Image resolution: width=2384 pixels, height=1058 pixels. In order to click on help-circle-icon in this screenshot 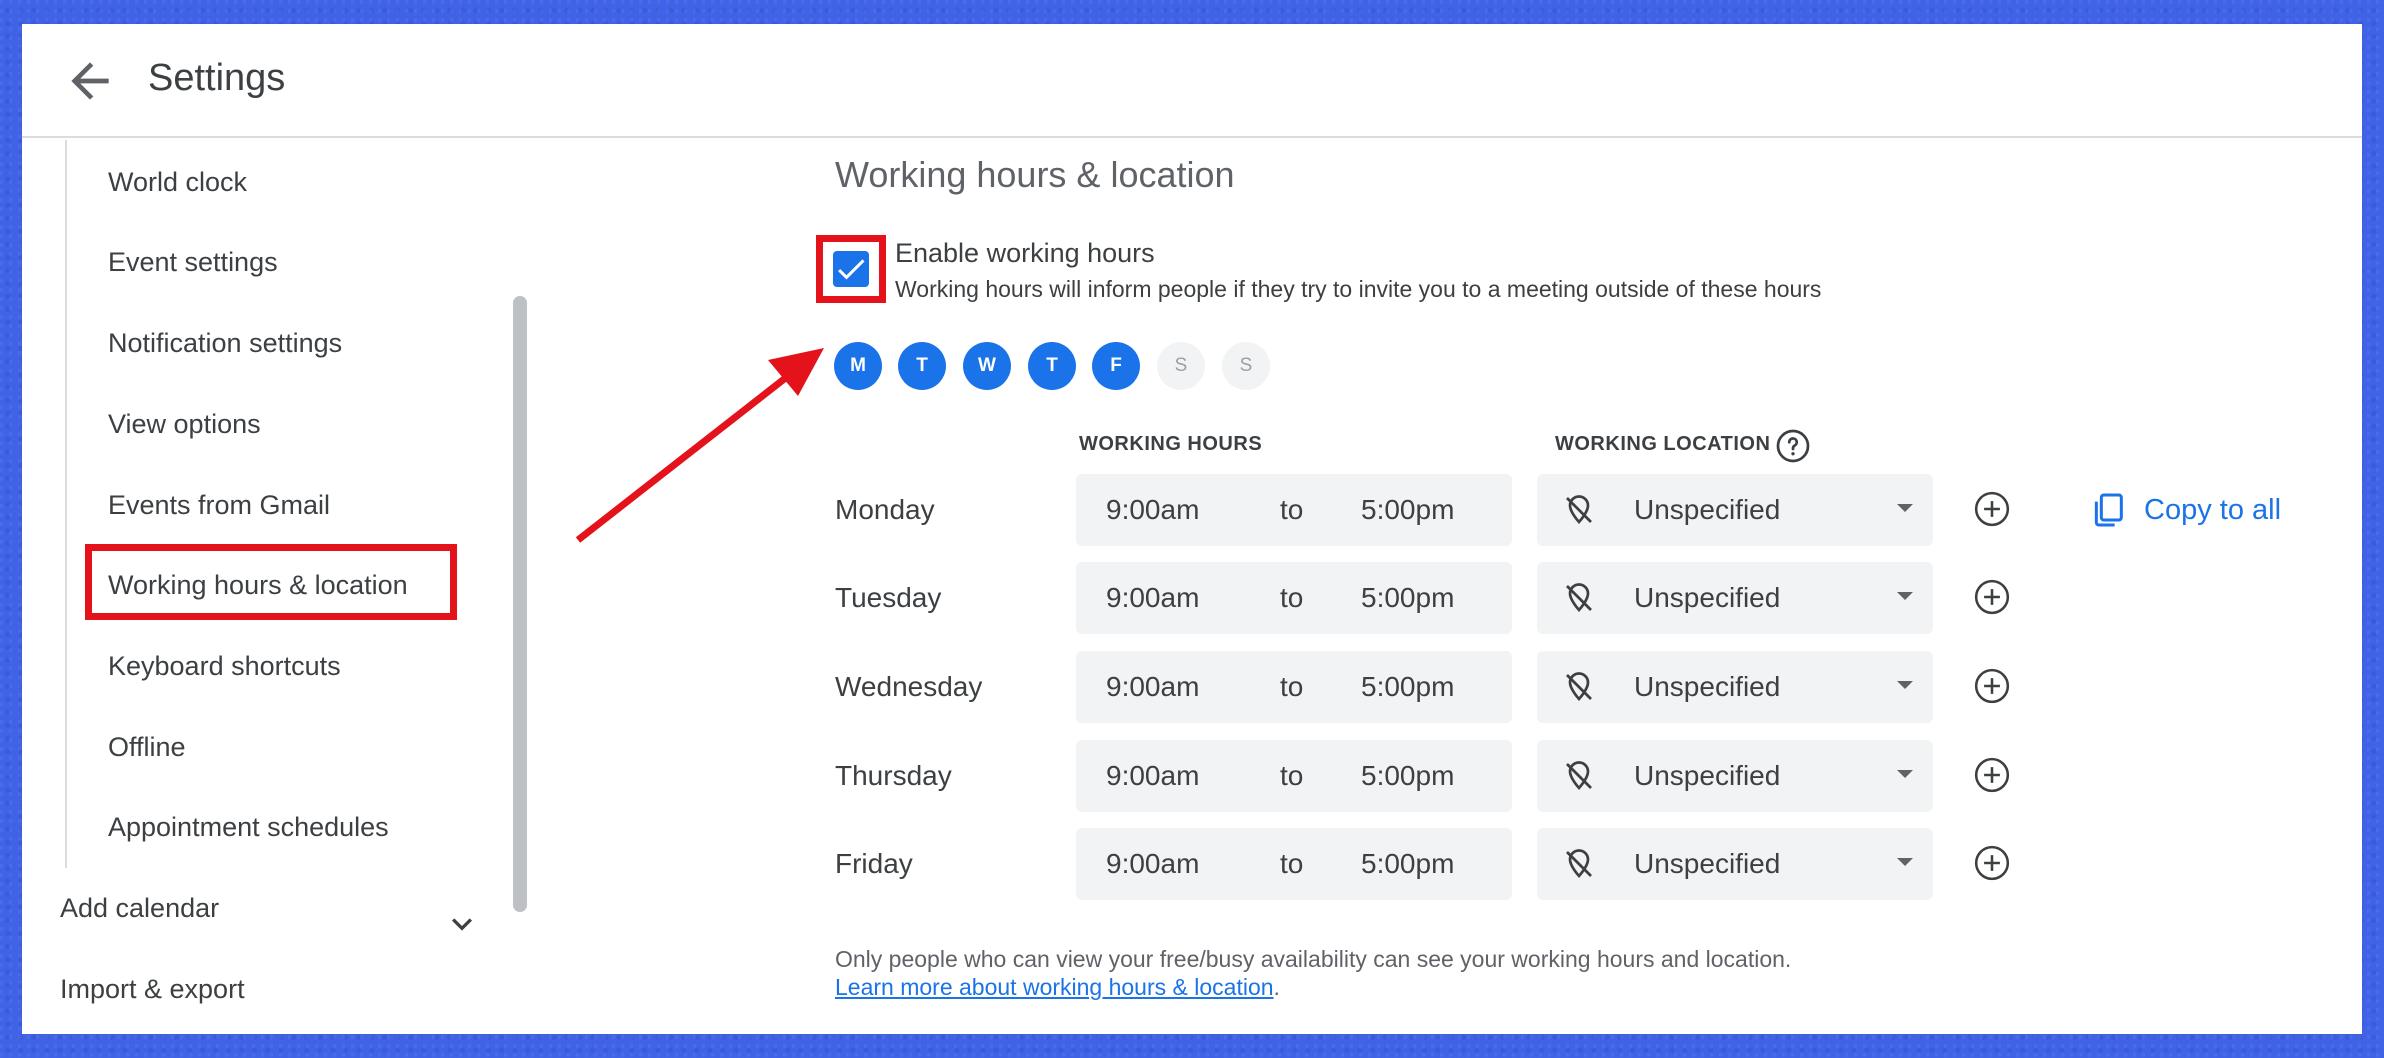, I will do `click(1793, 446)`.